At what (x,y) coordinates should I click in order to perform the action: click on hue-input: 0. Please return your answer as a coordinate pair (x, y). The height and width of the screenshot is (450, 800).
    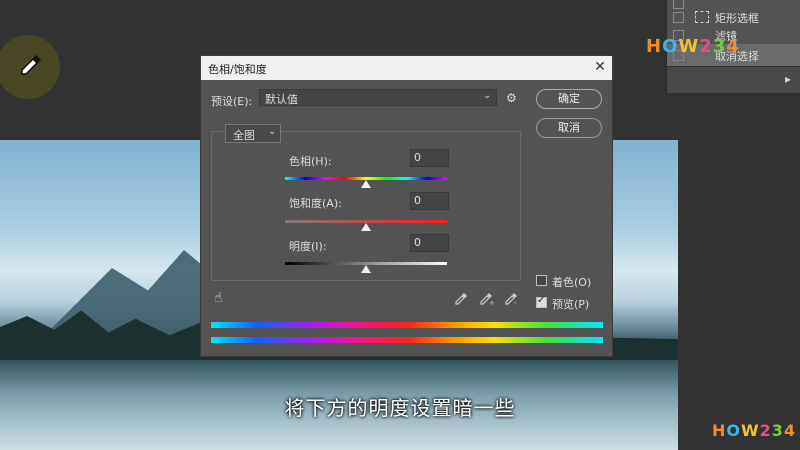
    Looking at the image, I should click on (429, 158).